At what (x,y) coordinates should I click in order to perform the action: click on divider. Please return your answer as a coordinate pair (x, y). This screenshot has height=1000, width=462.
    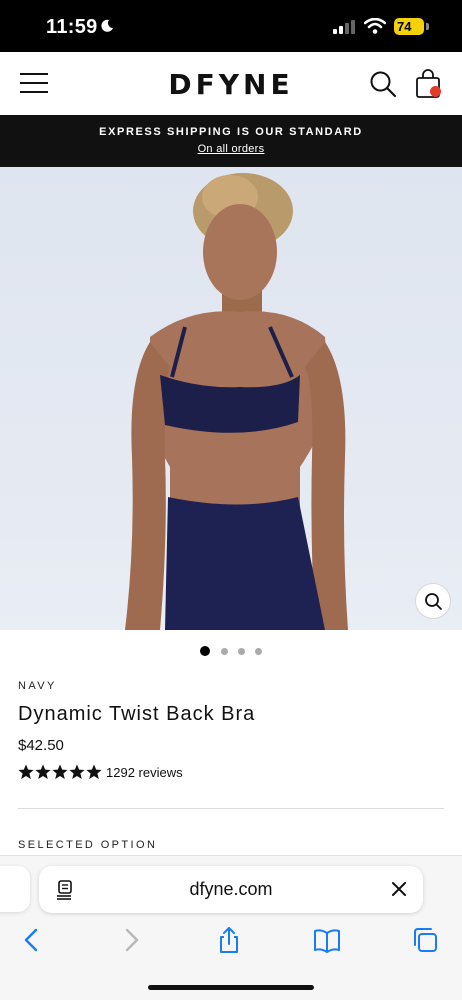
    Looking at the image, I should click on (231, 808).